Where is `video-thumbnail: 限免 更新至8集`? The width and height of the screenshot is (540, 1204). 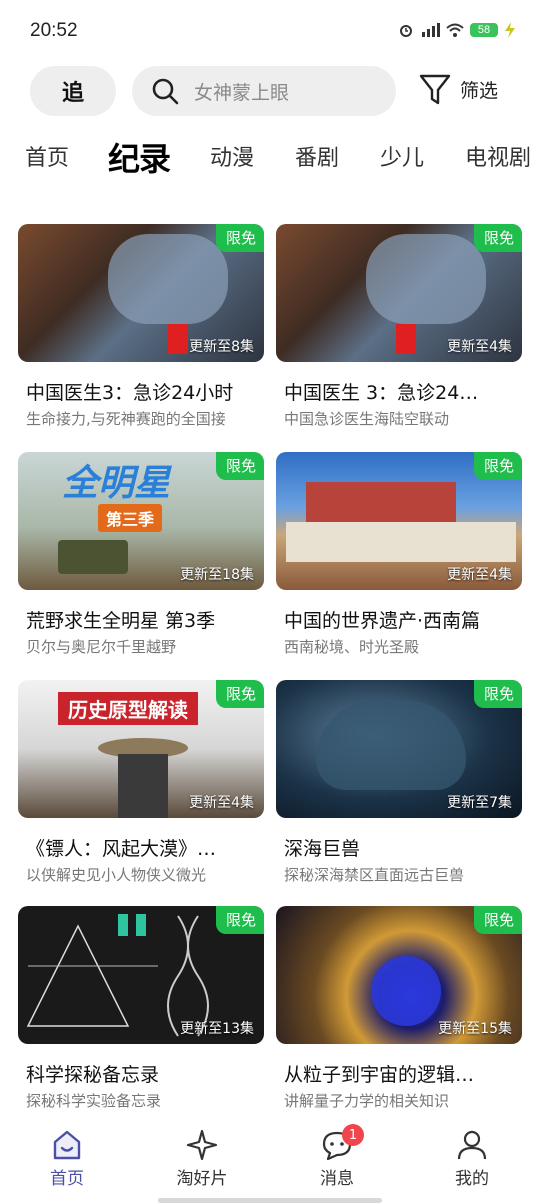 video-thumbnail: 限免 更新至8集 is located at coordinates (141, 293).